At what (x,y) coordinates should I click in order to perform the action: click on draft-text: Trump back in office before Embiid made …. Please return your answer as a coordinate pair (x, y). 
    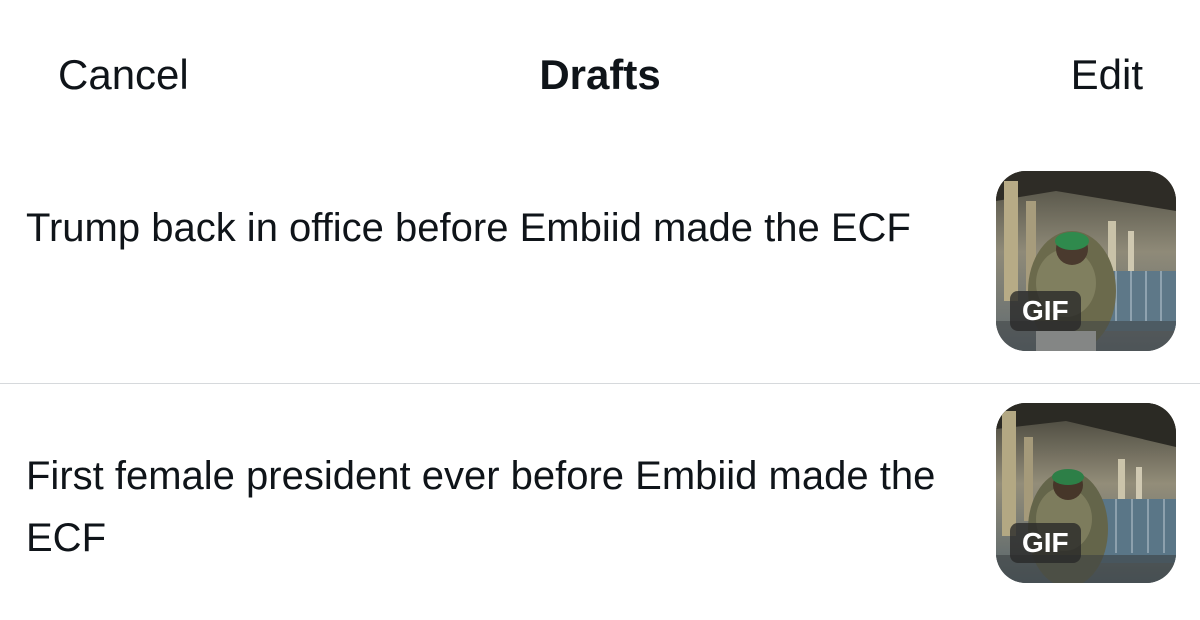
    Looking at the image, I should click on (468, 228).